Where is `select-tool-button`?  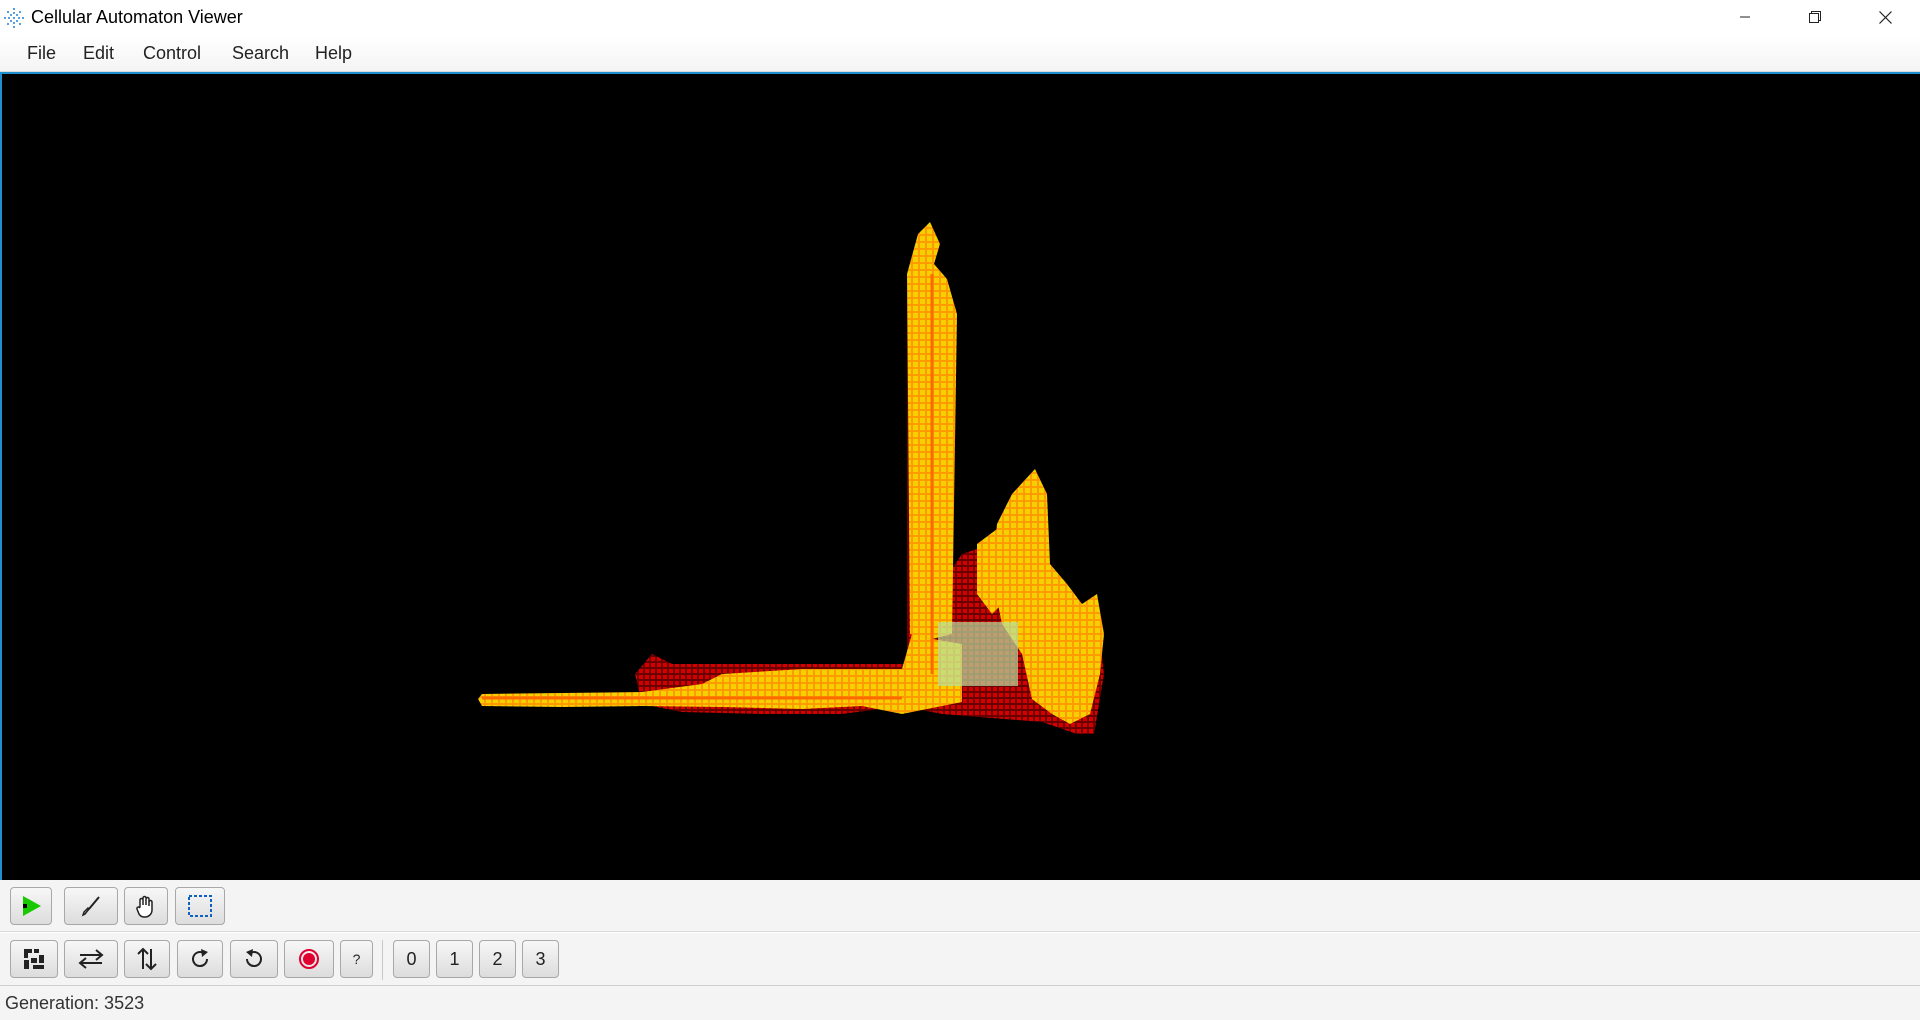 select-tool-button is located at coordinates (200, 906).